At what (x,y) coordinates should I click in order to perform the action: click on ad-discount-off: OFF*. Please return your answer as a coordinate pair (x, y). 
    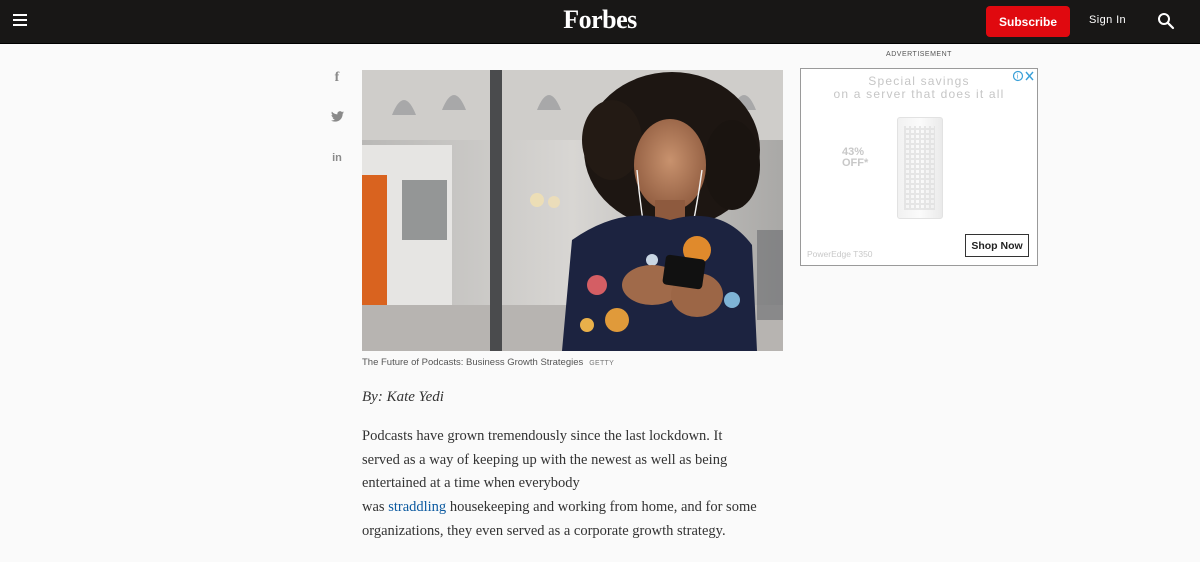
    Looking at the image, I should click on (855, 163).